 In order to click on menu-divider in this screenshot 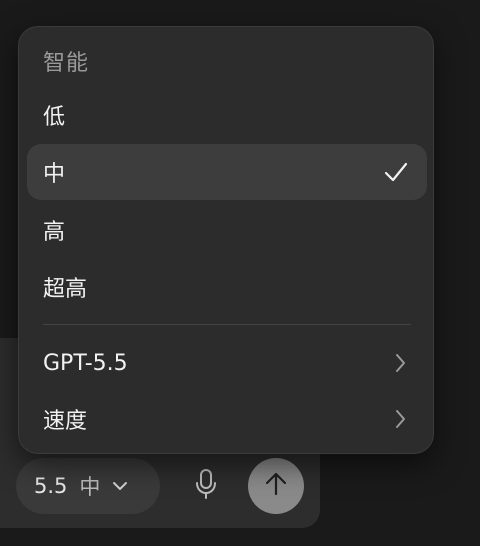, I will do `click(227, 324)`.